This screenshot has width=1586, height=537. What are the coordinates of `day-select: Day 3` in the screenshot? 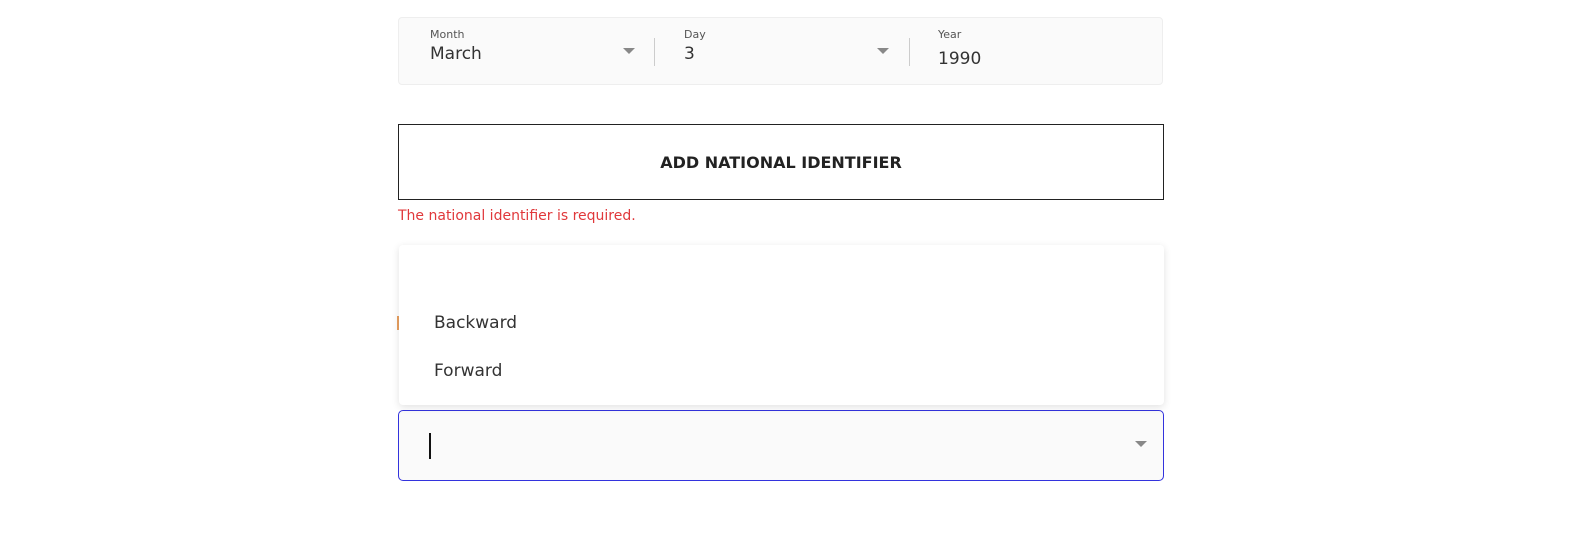 It's located at (782, 51).